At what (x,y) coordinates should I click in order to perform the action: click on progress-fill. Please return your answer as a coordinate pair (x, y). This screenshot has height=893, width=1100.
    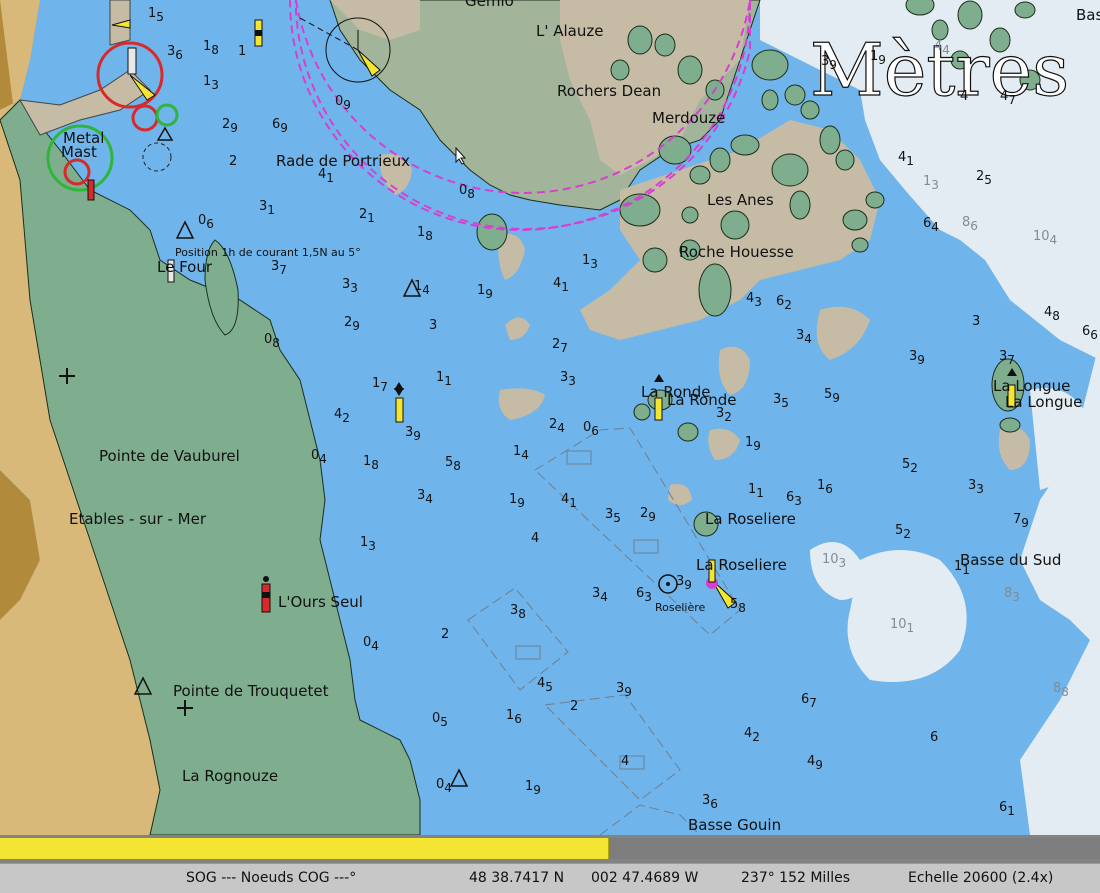
    Looking at the image, I should click on (305, 848).